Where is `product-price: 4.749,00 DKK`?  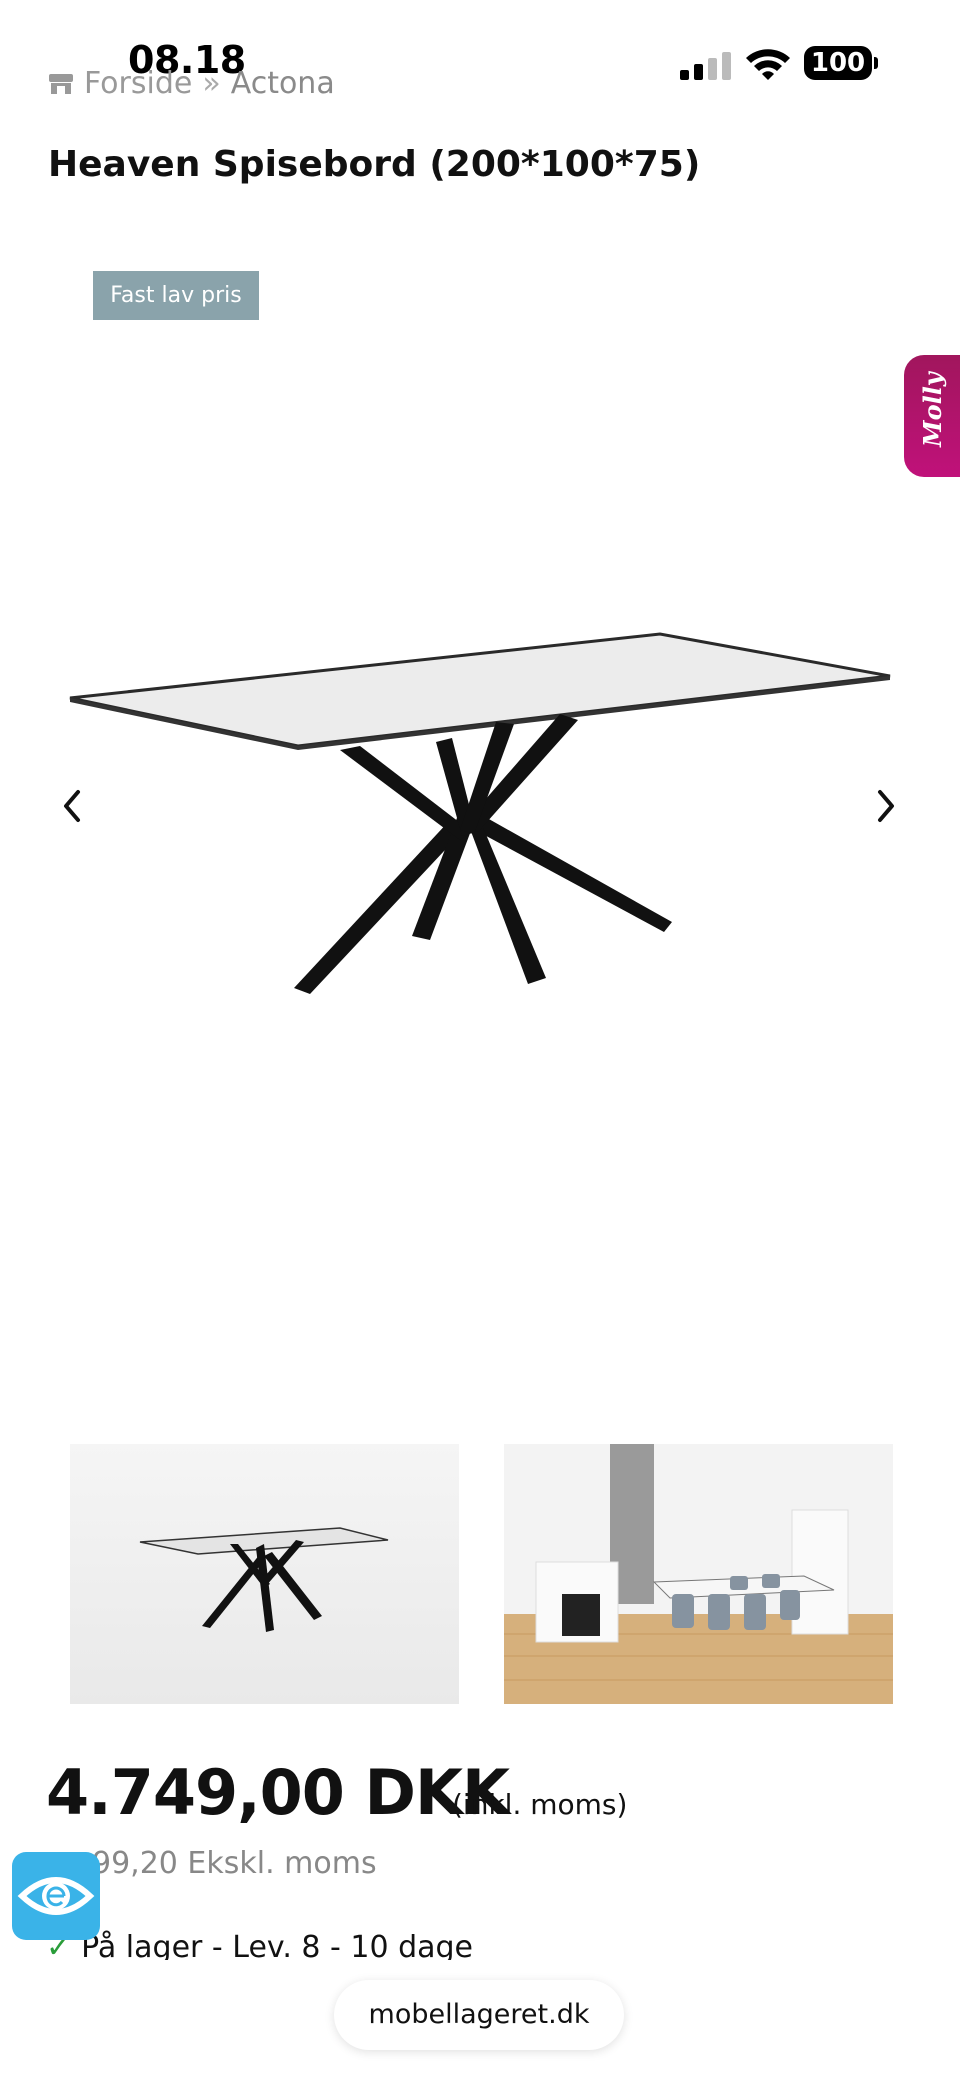 product-price: 4.749,00 DKK is located at coordinates (278, 1792).